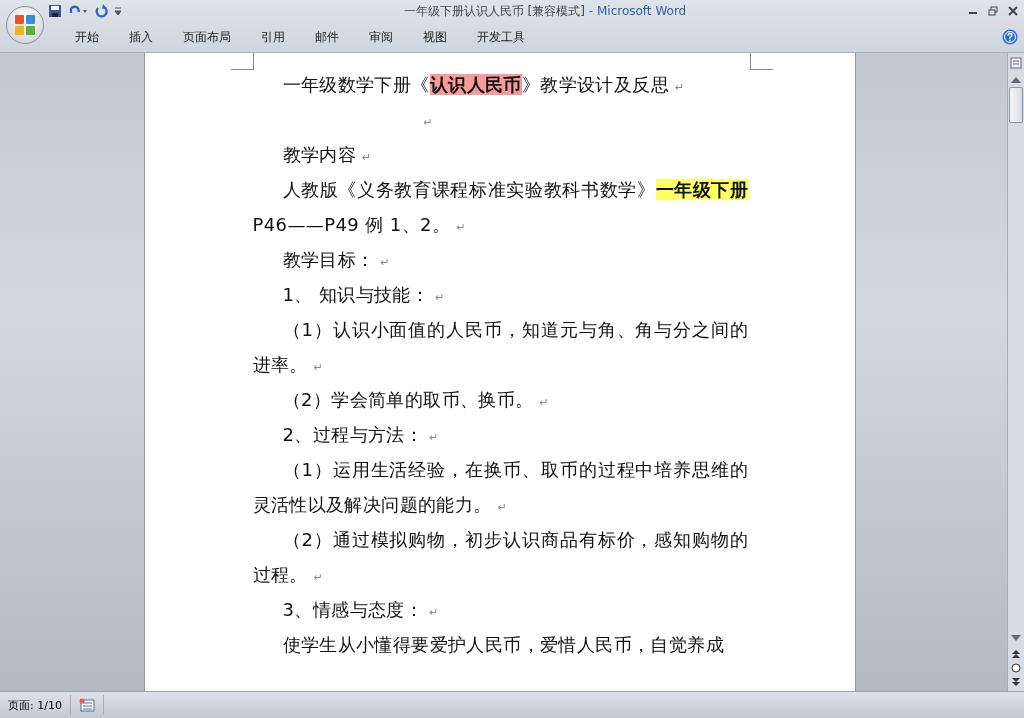 The image size is (1024, 718). Describe the element at coordinates (1016, 668) in the screenshot. I see `browse-object-icon` at that location.